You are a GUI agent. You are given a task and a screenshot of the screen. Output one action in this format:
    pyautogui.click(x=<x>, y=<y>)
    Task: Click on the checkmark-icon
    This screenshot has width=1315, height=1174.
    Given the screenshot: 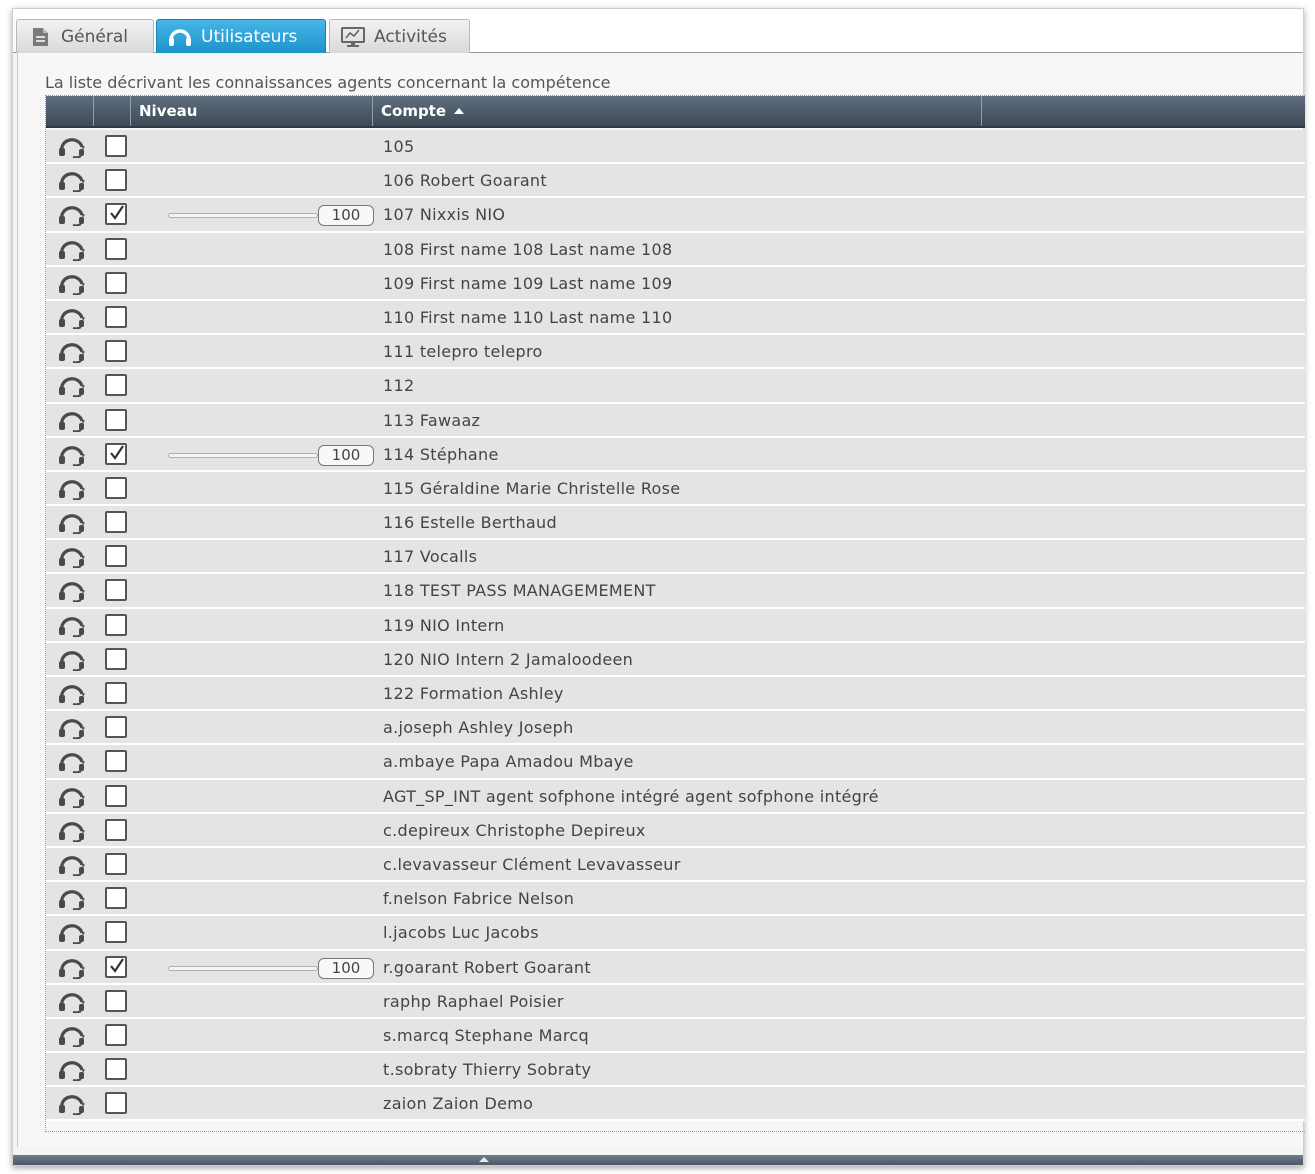 What is the action you would take?
    pyautogui.click(x=117, y=213)
    